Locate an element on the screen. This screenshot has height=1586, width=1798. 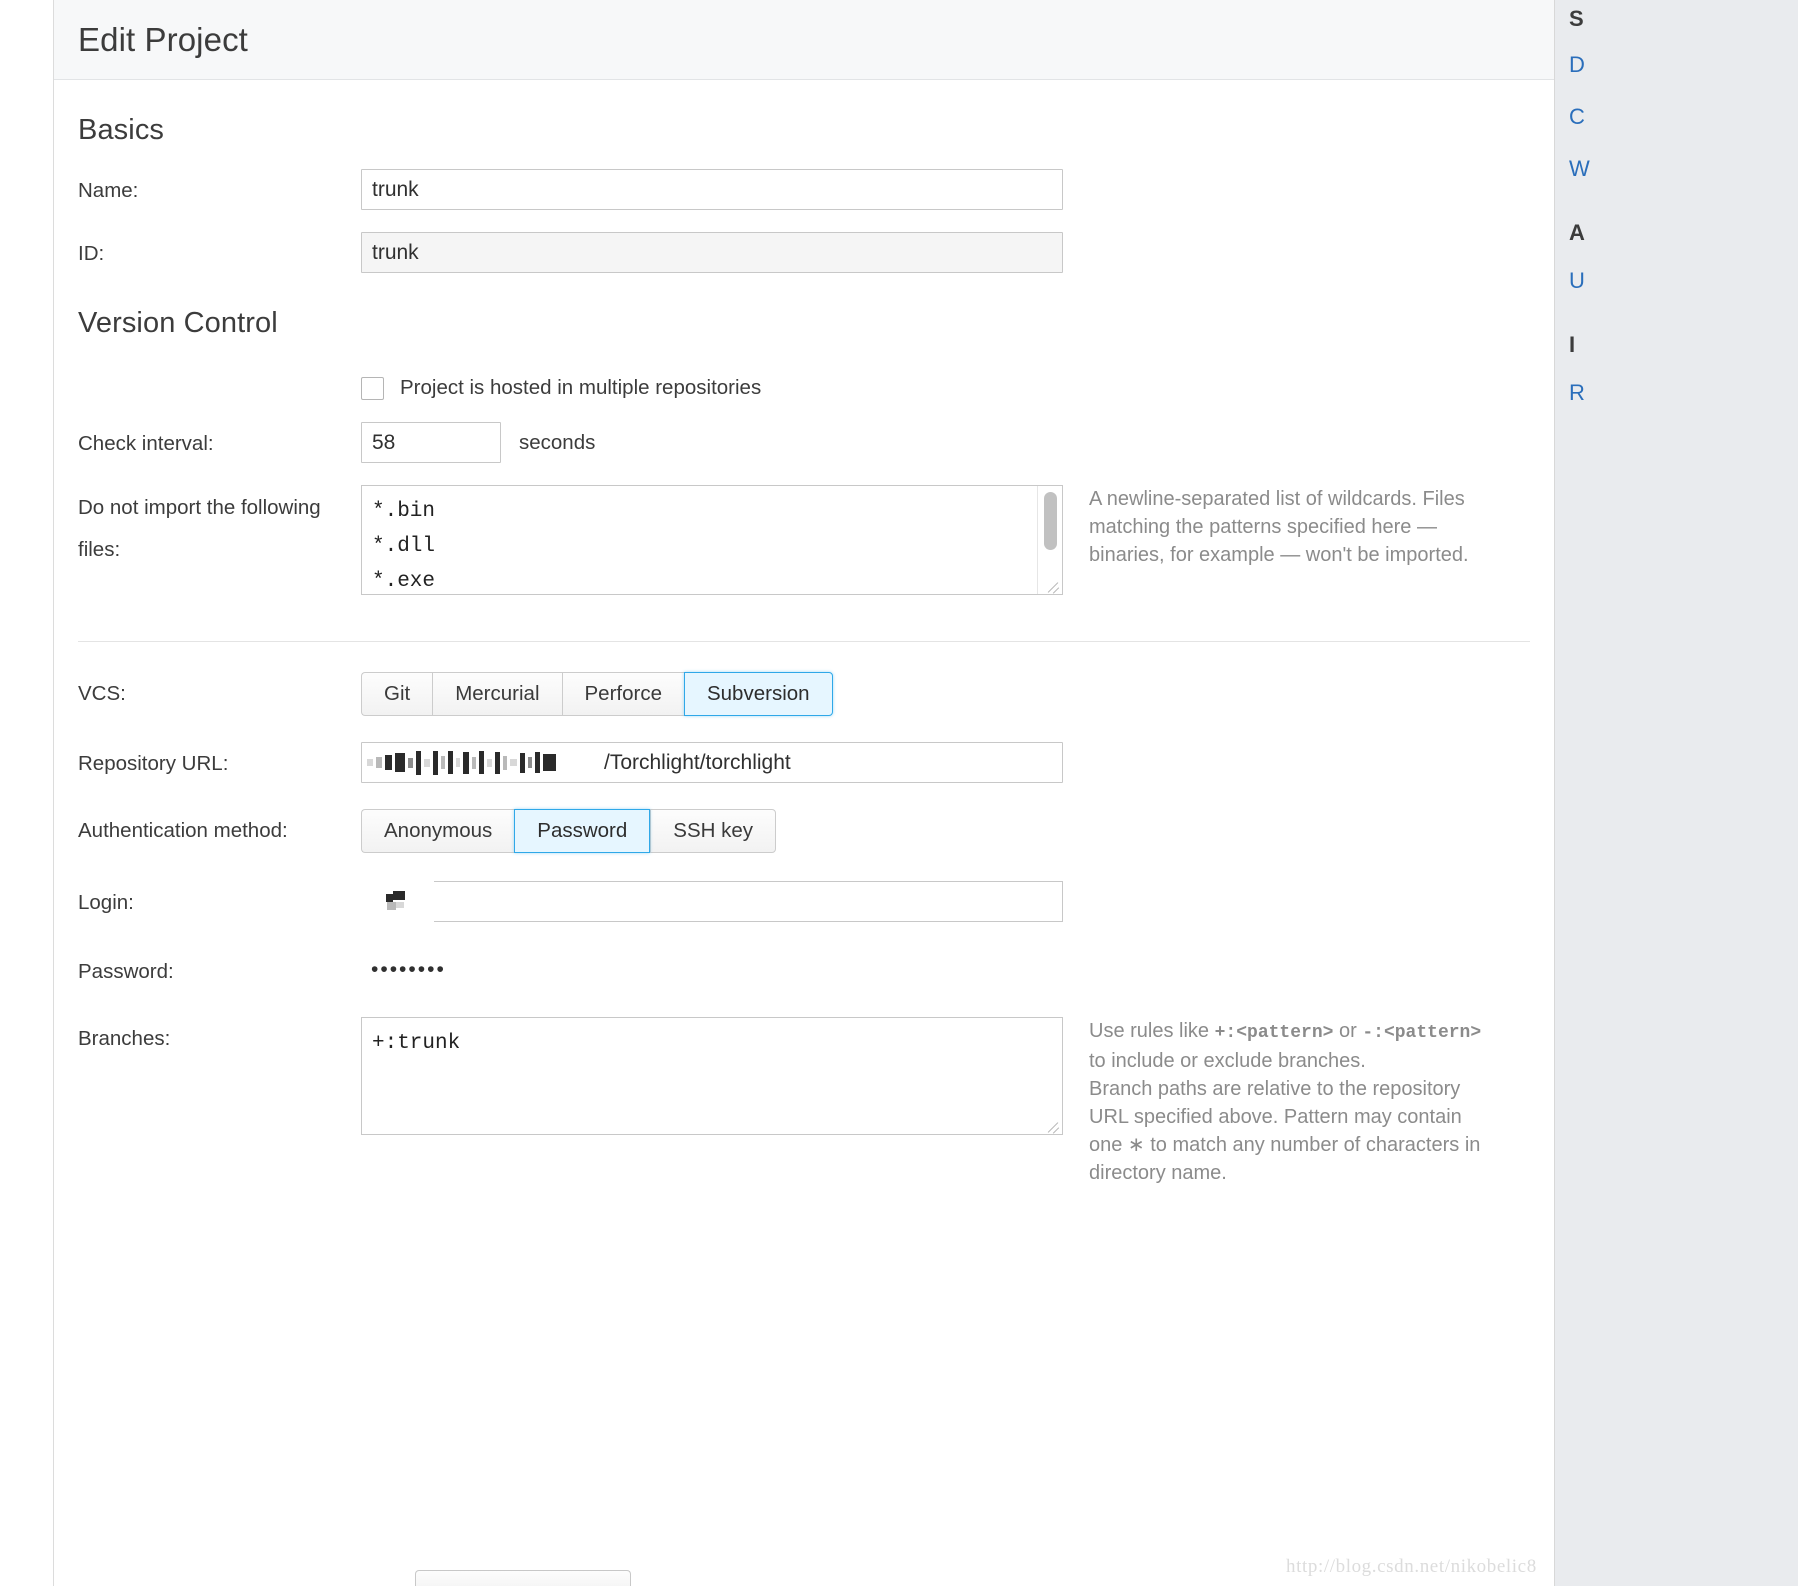
field-row-check-interval: Check interval: seconds is located at coordinates (804, 442).